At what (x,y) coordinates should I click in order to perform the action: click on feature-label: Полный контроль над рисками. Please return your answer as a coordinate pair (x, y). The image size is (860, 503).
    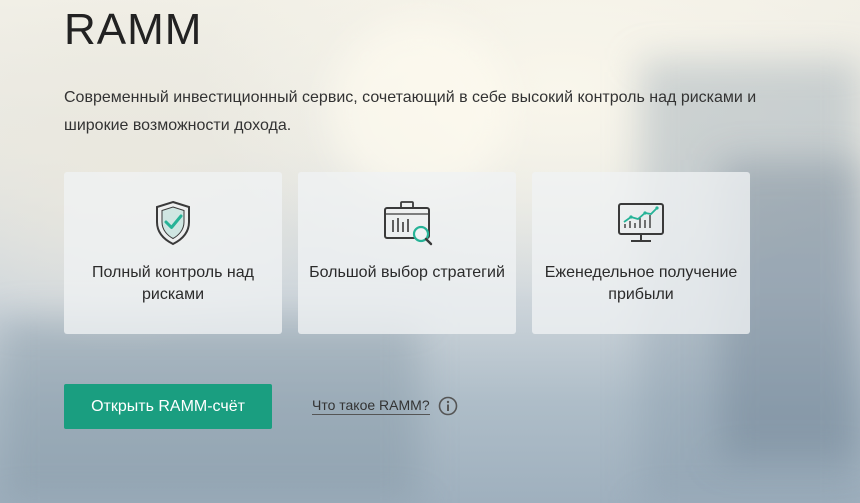
    Looking at the image, I should click on (173, 283).